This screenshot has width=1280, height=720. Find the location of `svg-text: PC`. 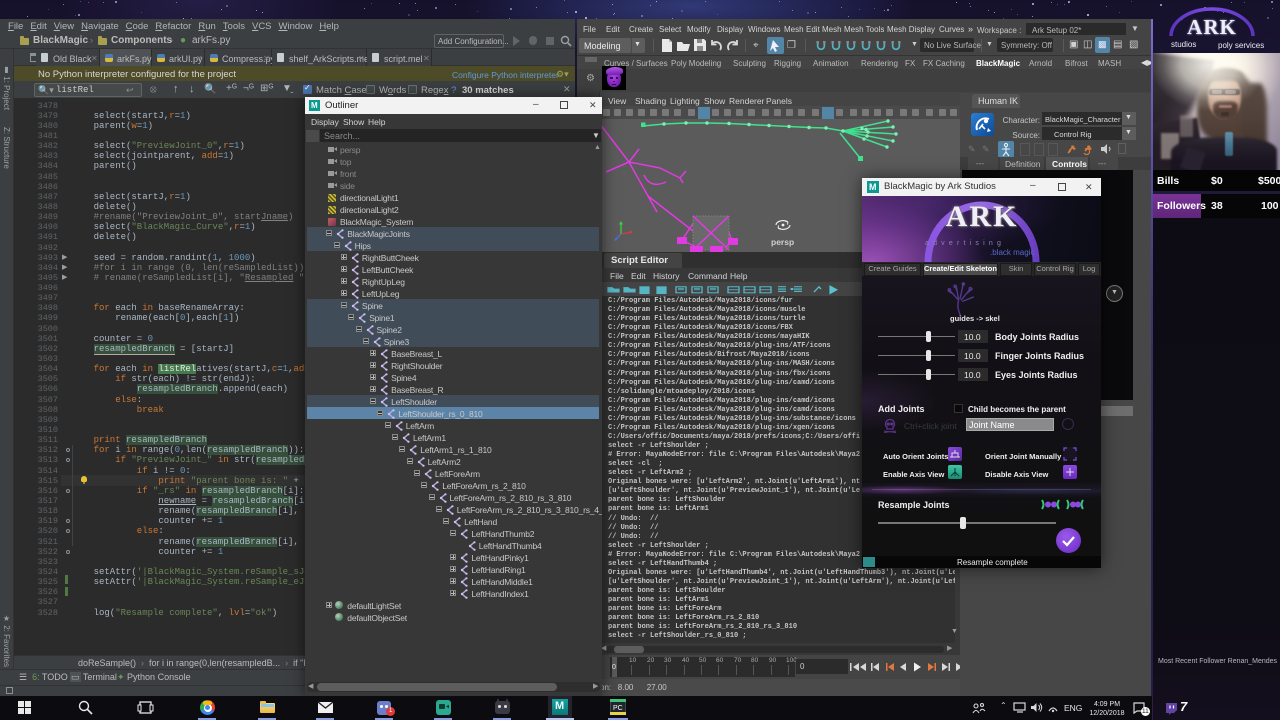

svg-text: PC is located at coordinates (618, 708).